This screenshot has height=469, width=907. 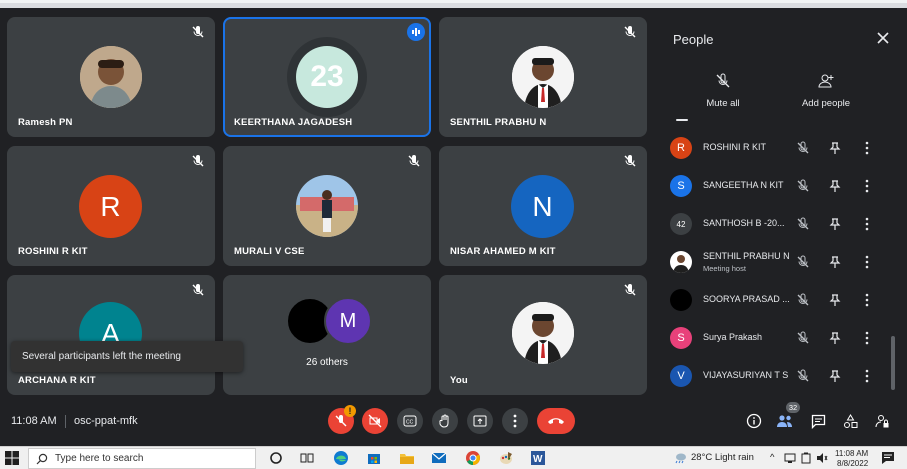 I want to click on leave-call-button, so click(x=556, y=421).